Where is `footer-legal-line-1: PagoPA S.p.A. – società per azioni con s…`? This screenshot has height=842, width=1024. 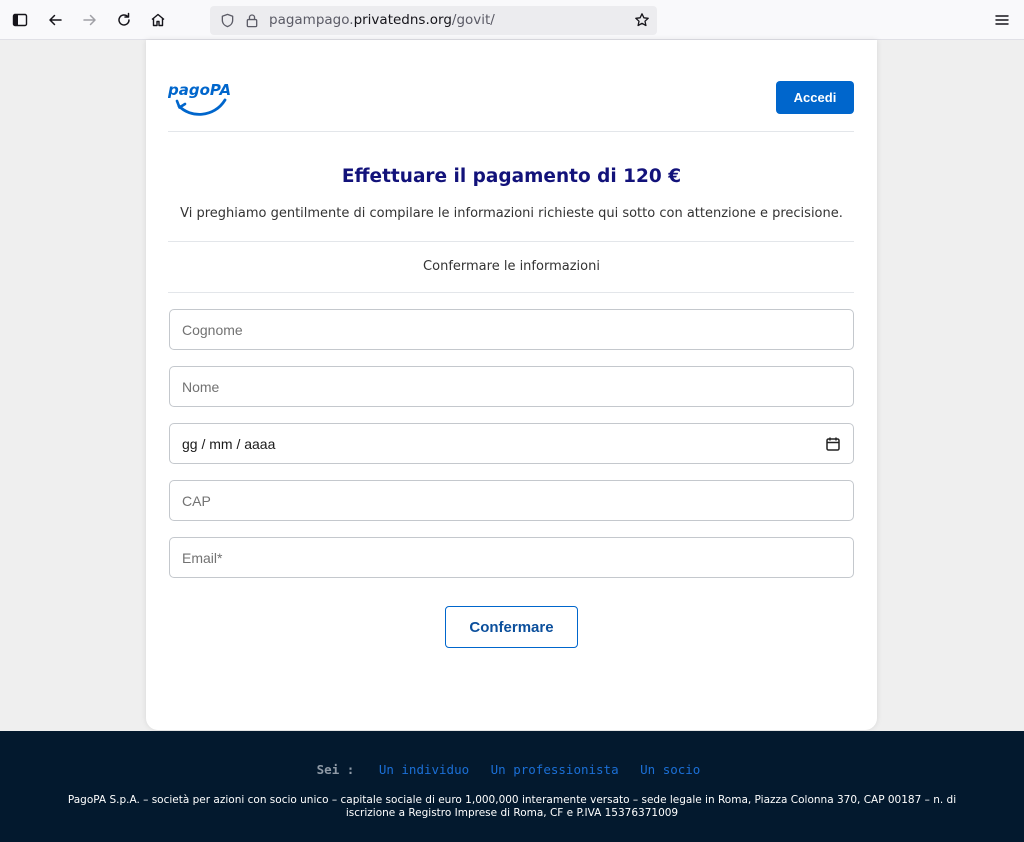 footer-legal-line-1: PagoPA S.p.A. – società per azioni con s… is located at coordinates (512, 800).